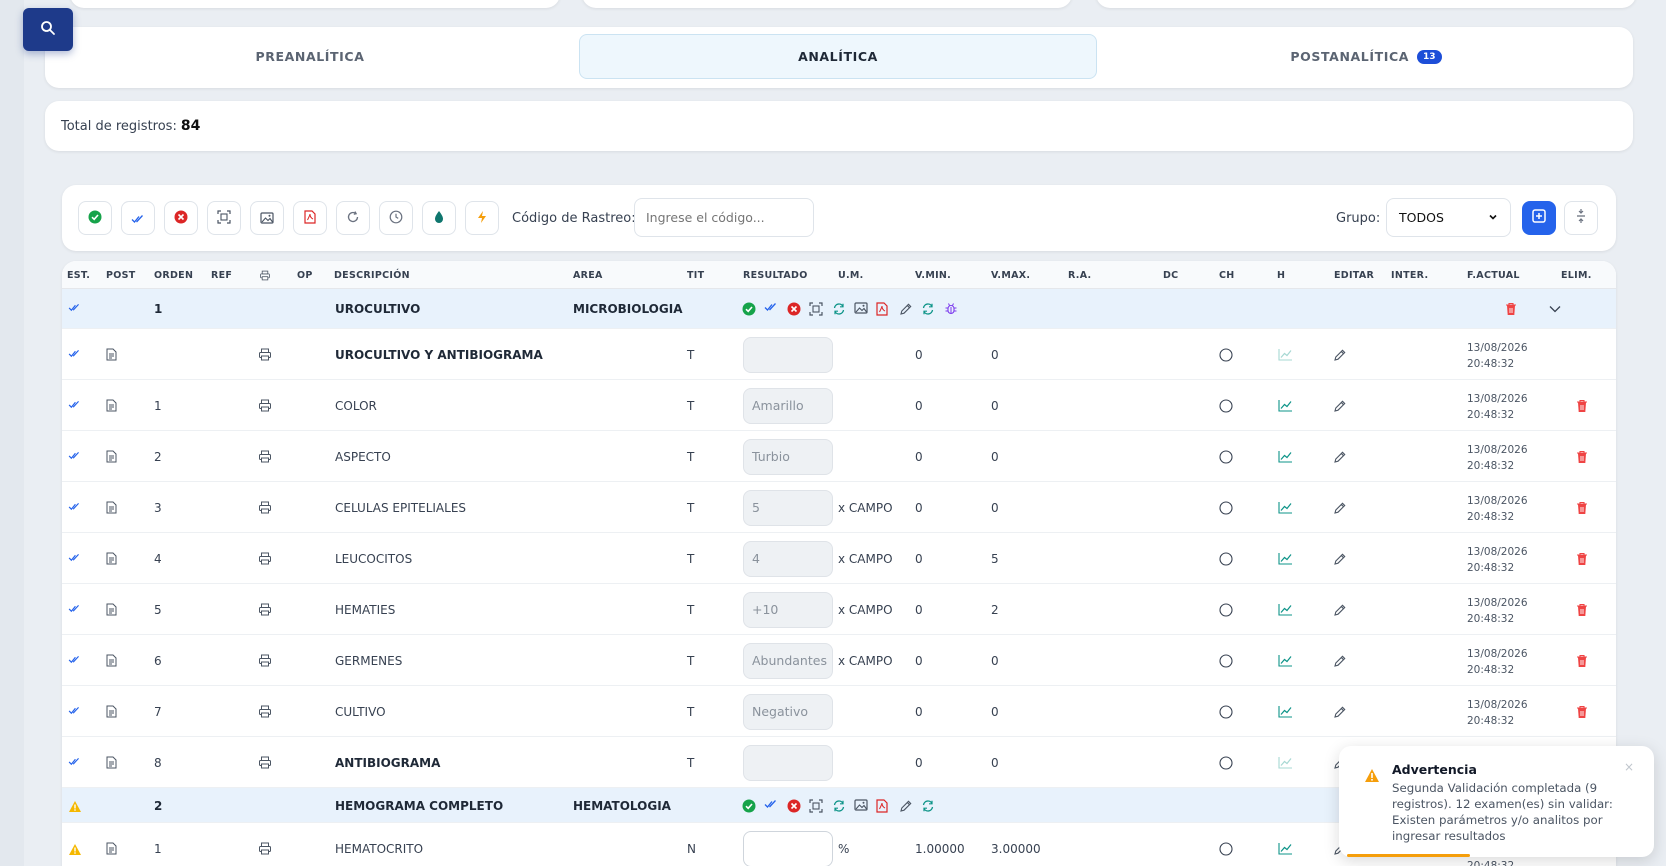  What do you see at coordinates (138, 218) in the screenshot?
I see `double-check-button` at bounding box center [138, 218].